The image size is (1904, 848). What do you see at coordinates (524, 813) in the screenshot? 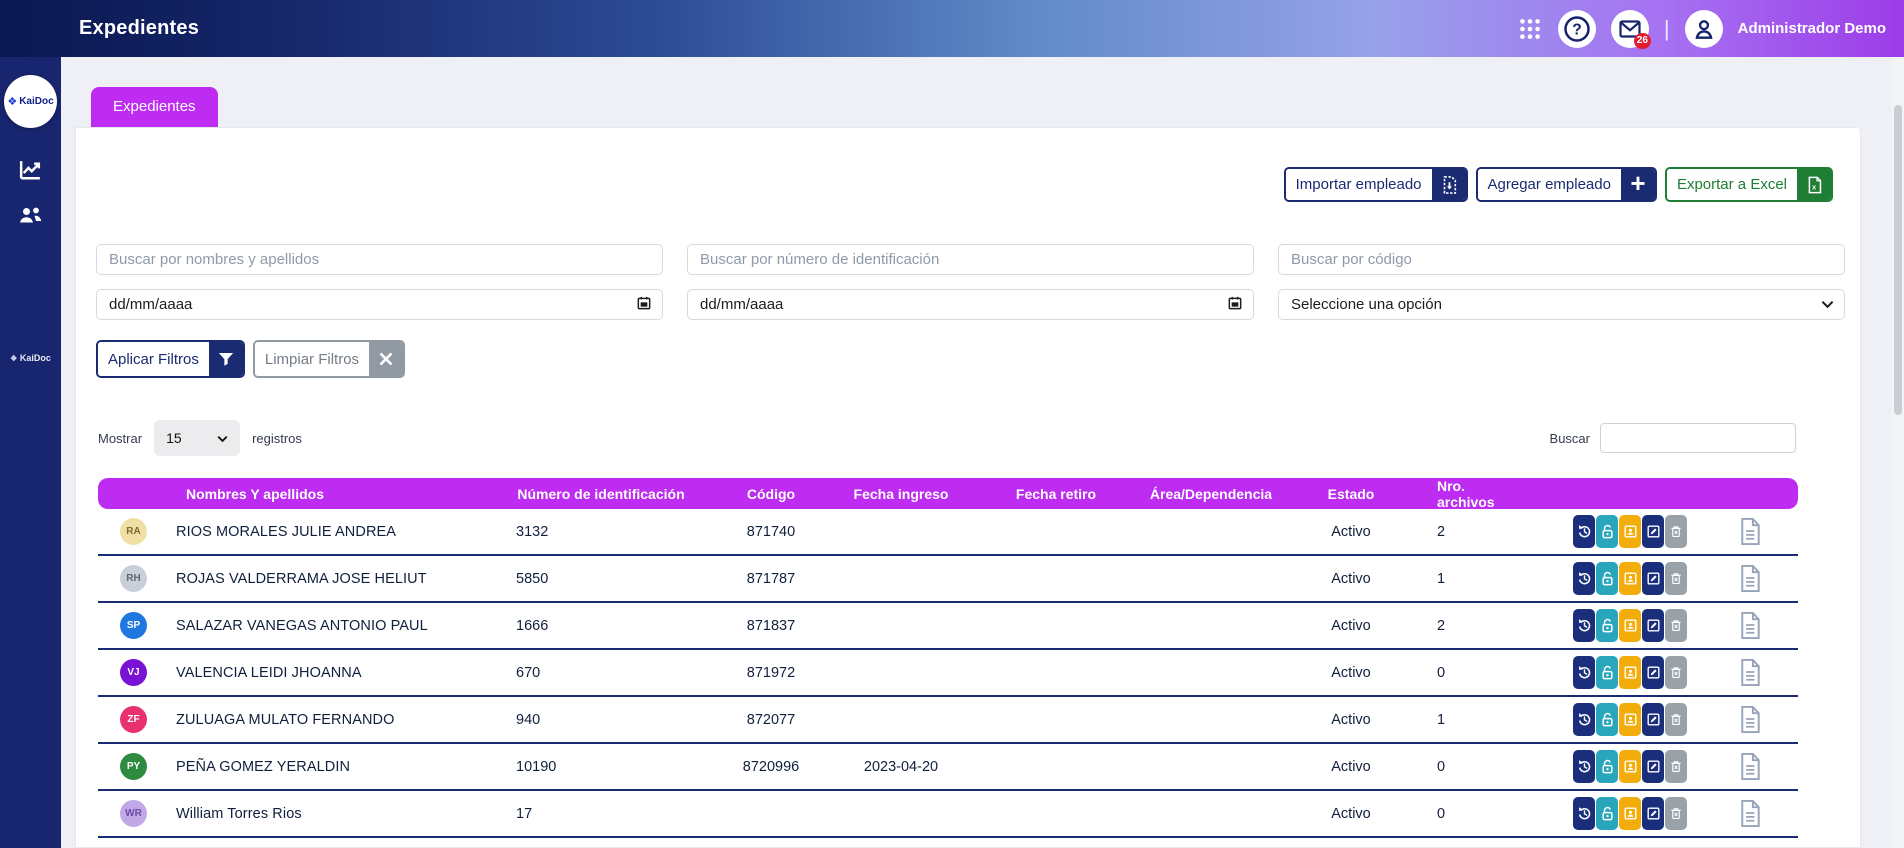
I see `cell-id-number: 17` at bounding box center [524, 813].